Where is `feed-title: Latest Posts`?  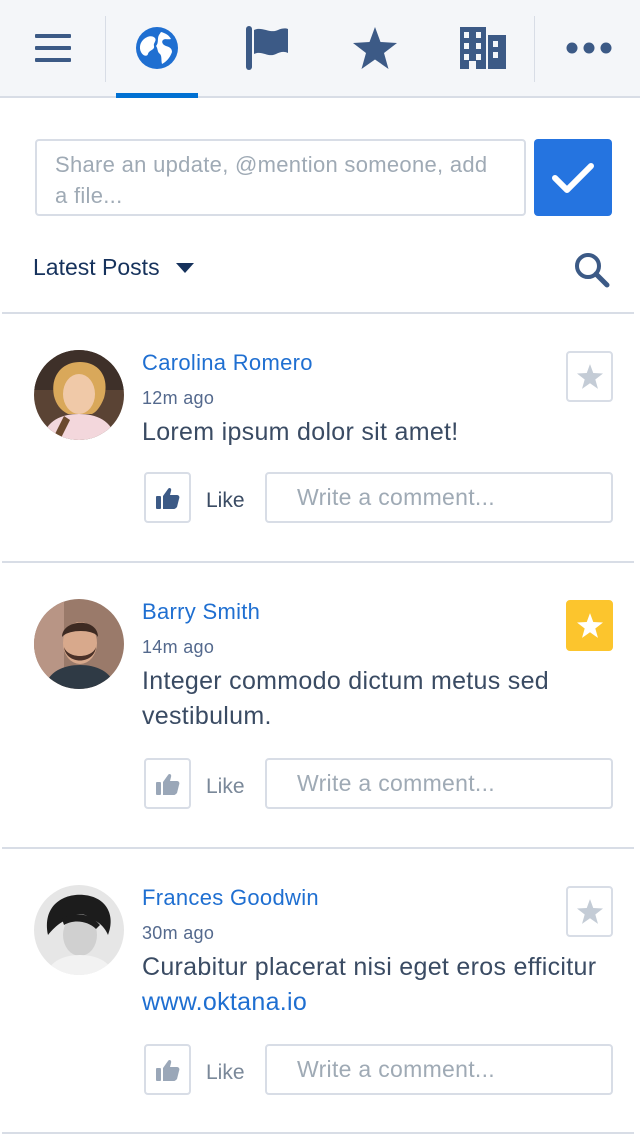
feed-title: Latest Posts is located at coordinates (96, 267).